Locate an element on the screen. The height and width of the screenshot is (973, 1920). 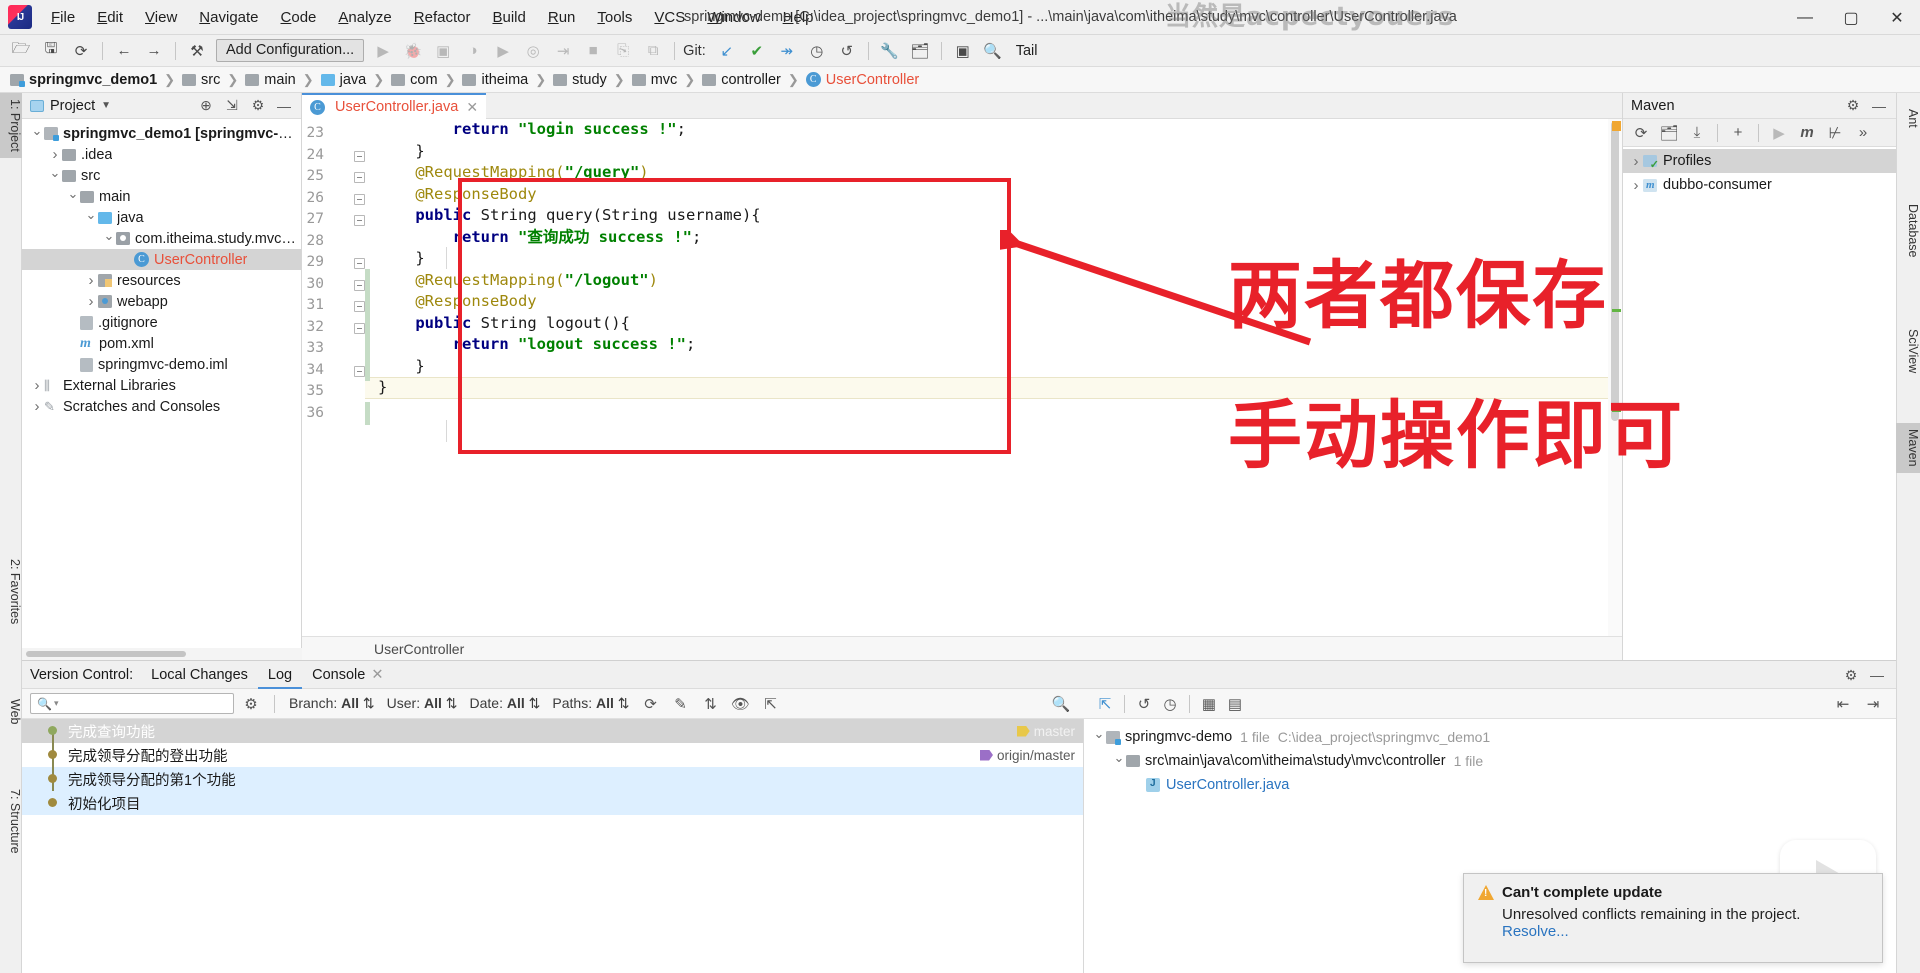
minimize-button: — is located at coordinates (1805, 17).